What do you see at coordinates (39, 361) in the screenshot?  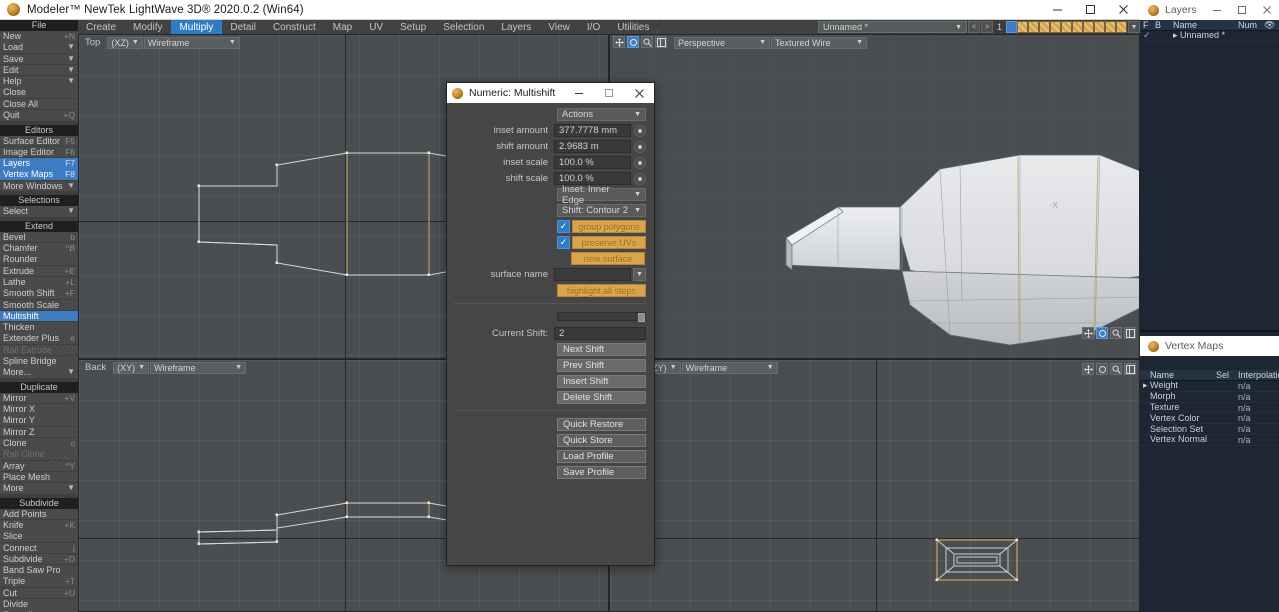 I see `sidebar-item-spline-bridge: Spline Bridge` at bounding box center [39, 361].